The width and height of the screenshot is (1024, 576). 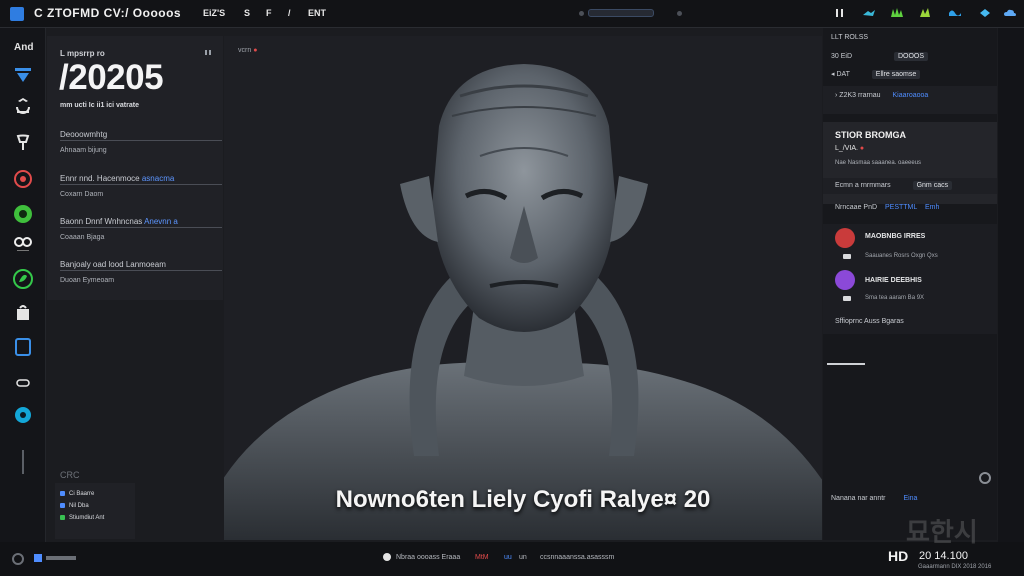 I want to click on status-dot, so click(x=679, y=13).